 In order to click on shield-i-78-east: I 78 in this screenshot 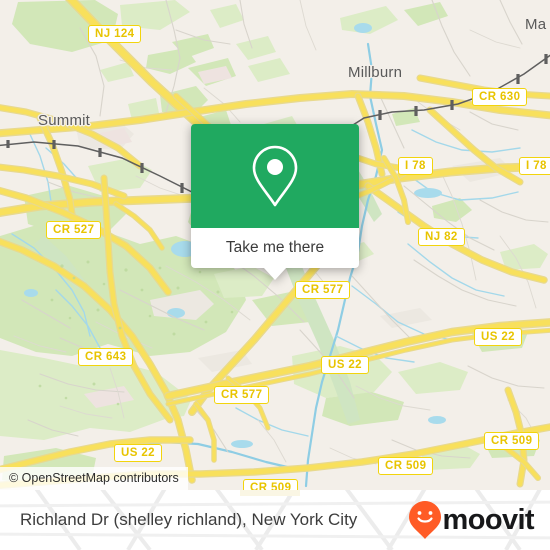, I will do `click(534, 166)`.